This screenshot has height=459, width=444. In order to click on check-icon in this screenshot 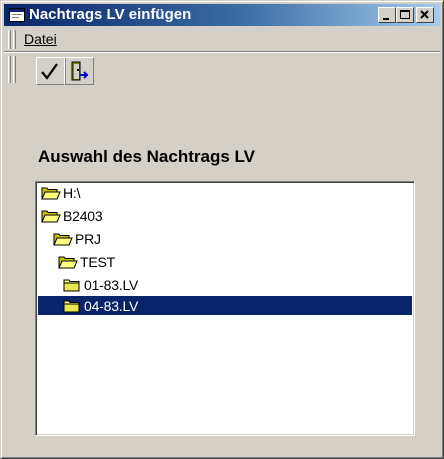, I will do `click(49, 71)`.